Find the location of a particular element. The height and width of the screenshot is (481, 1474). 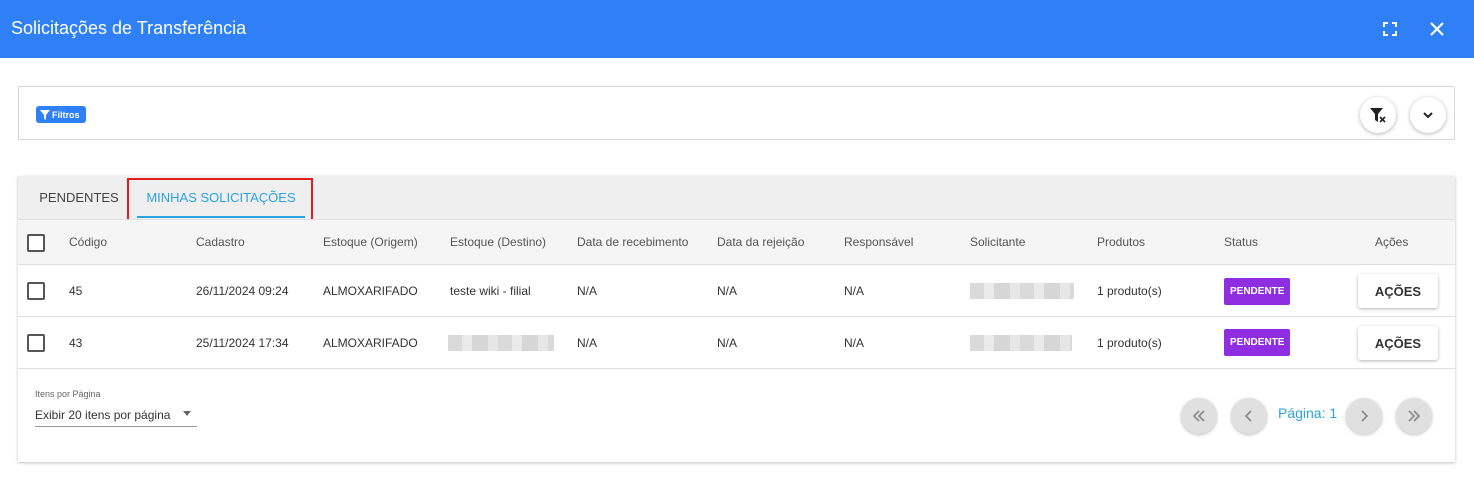

previous-page-button is located at coordinates (1249, 416).